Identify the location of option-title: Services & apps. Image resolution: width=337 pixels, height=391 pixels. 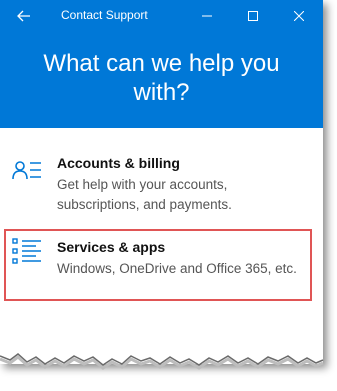
(111, 247).